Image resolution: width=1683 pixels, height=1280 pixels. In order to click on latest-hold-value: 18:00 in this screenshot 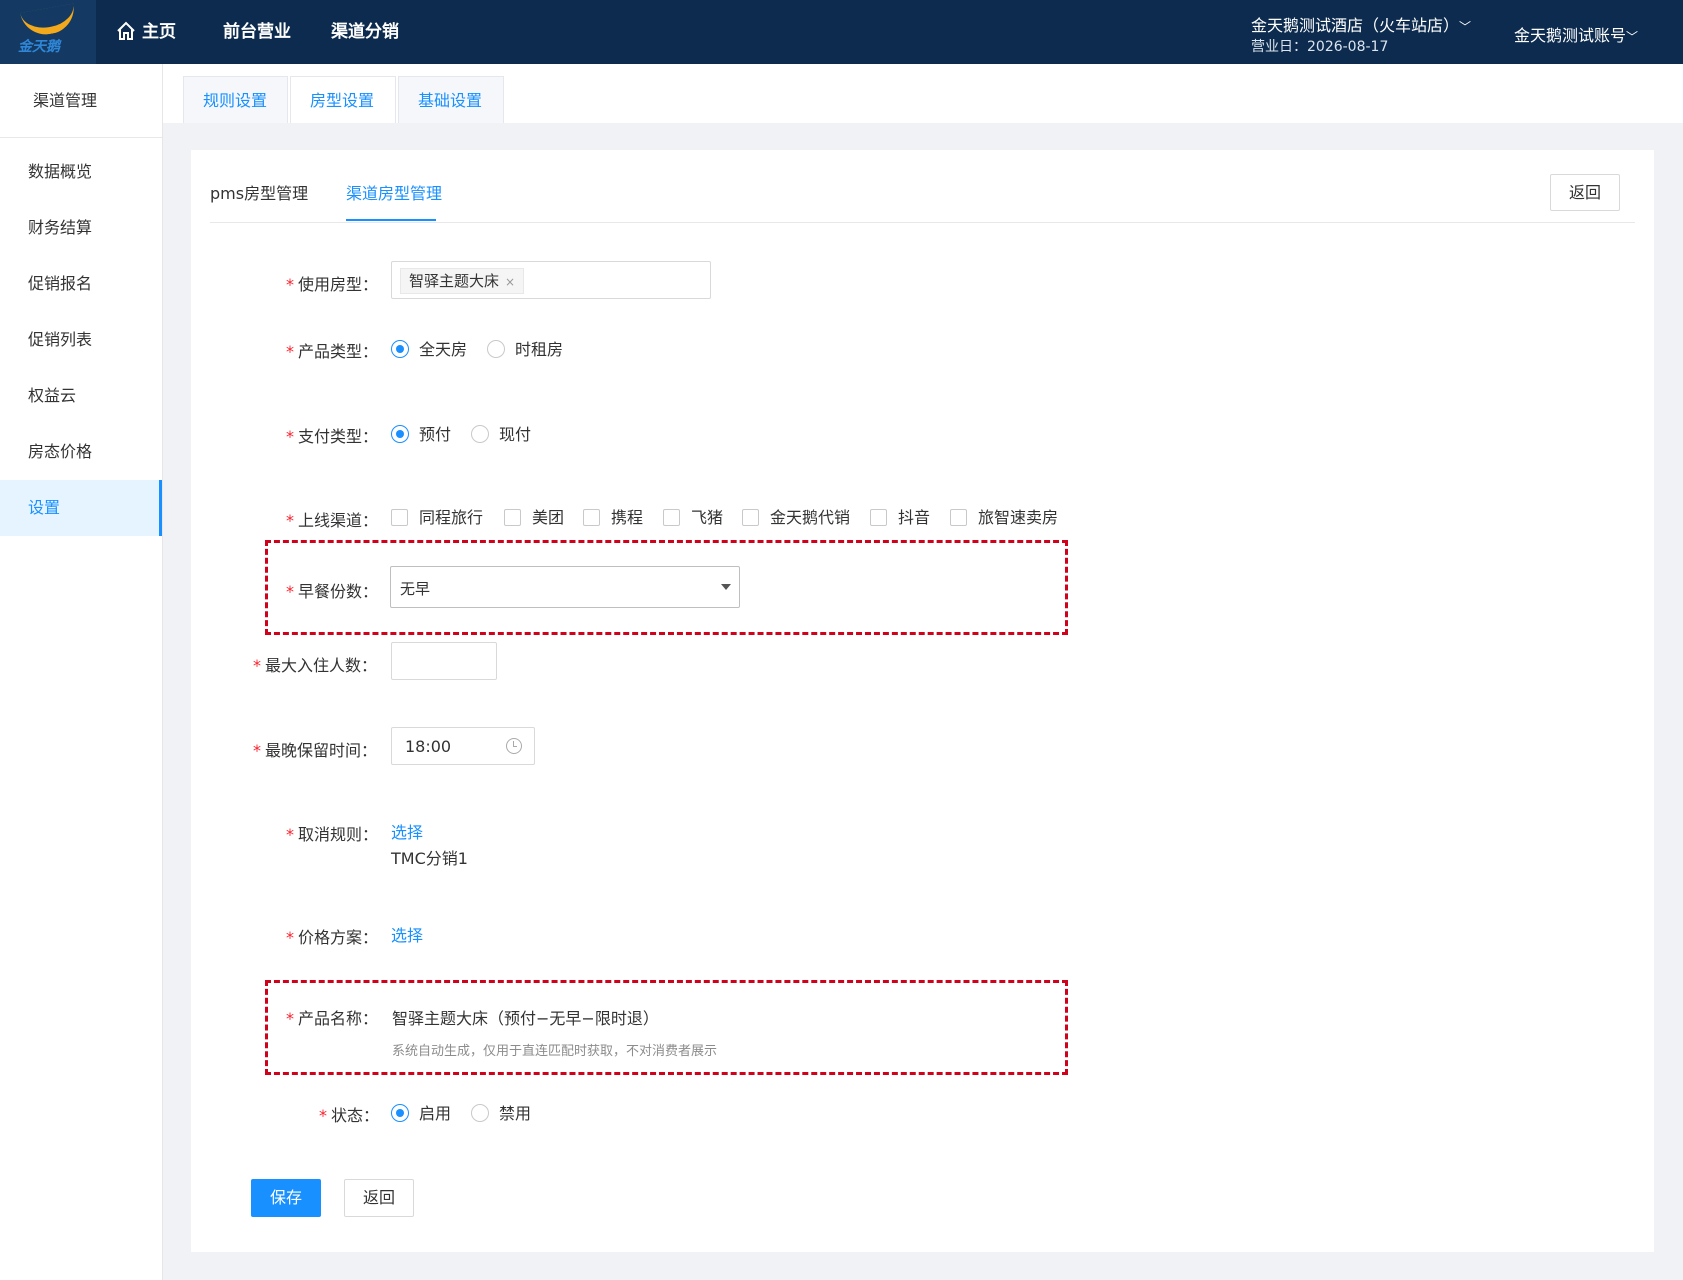, I will do `click(428, 746)`.